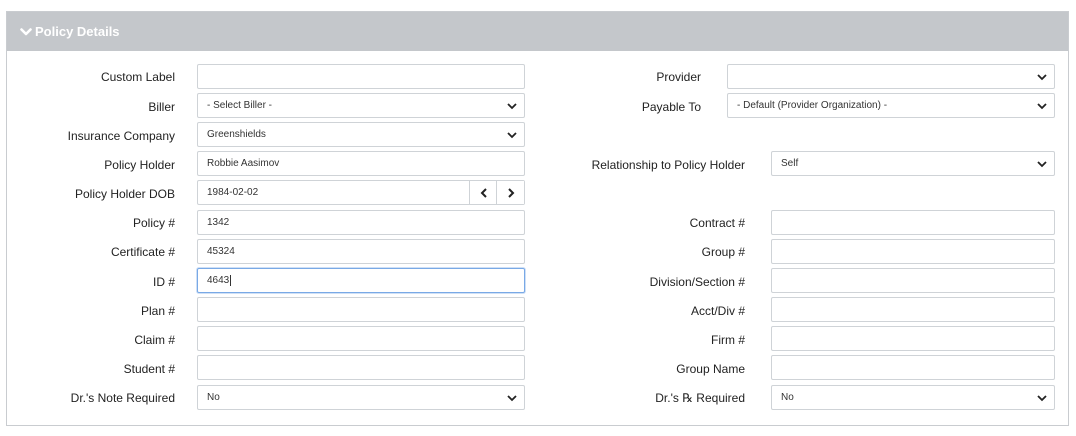  What do you see at coordinates (163, 282) in the screenshot?
I see `label-id-num: ID #` at bounding box center [163, 282].